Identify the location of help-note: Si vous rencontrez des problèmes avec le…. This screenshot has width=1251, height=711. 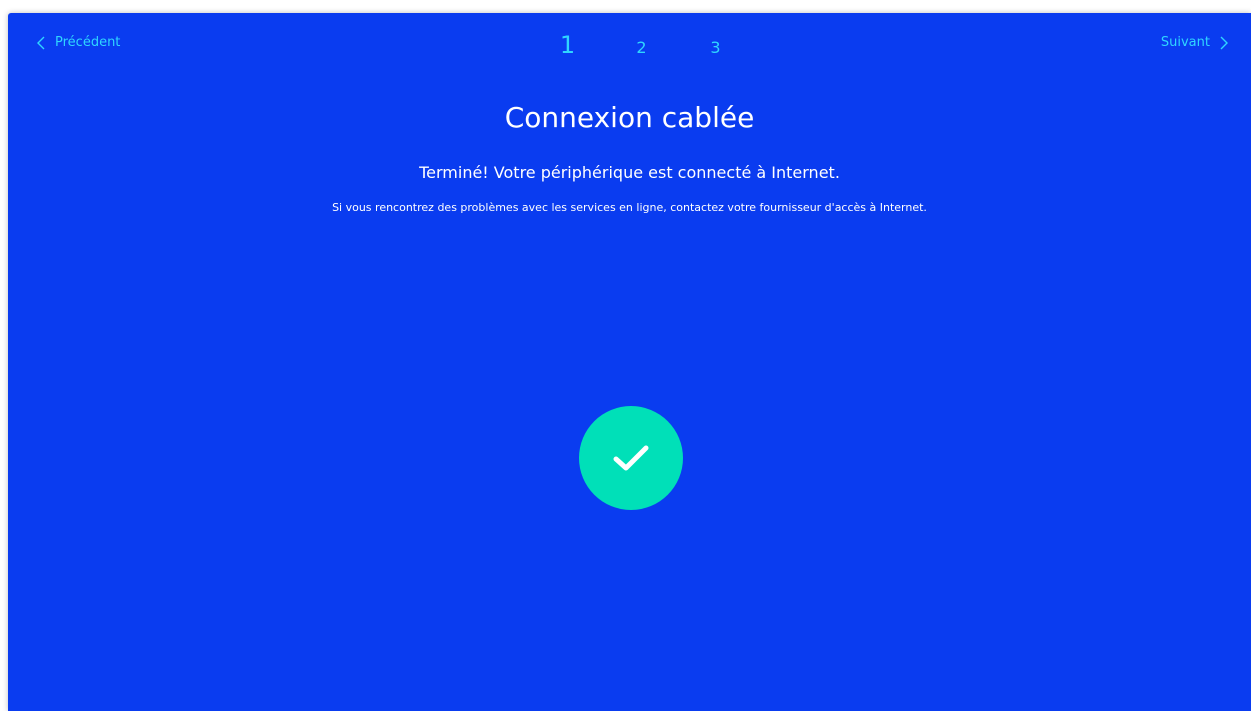
(629, 207).